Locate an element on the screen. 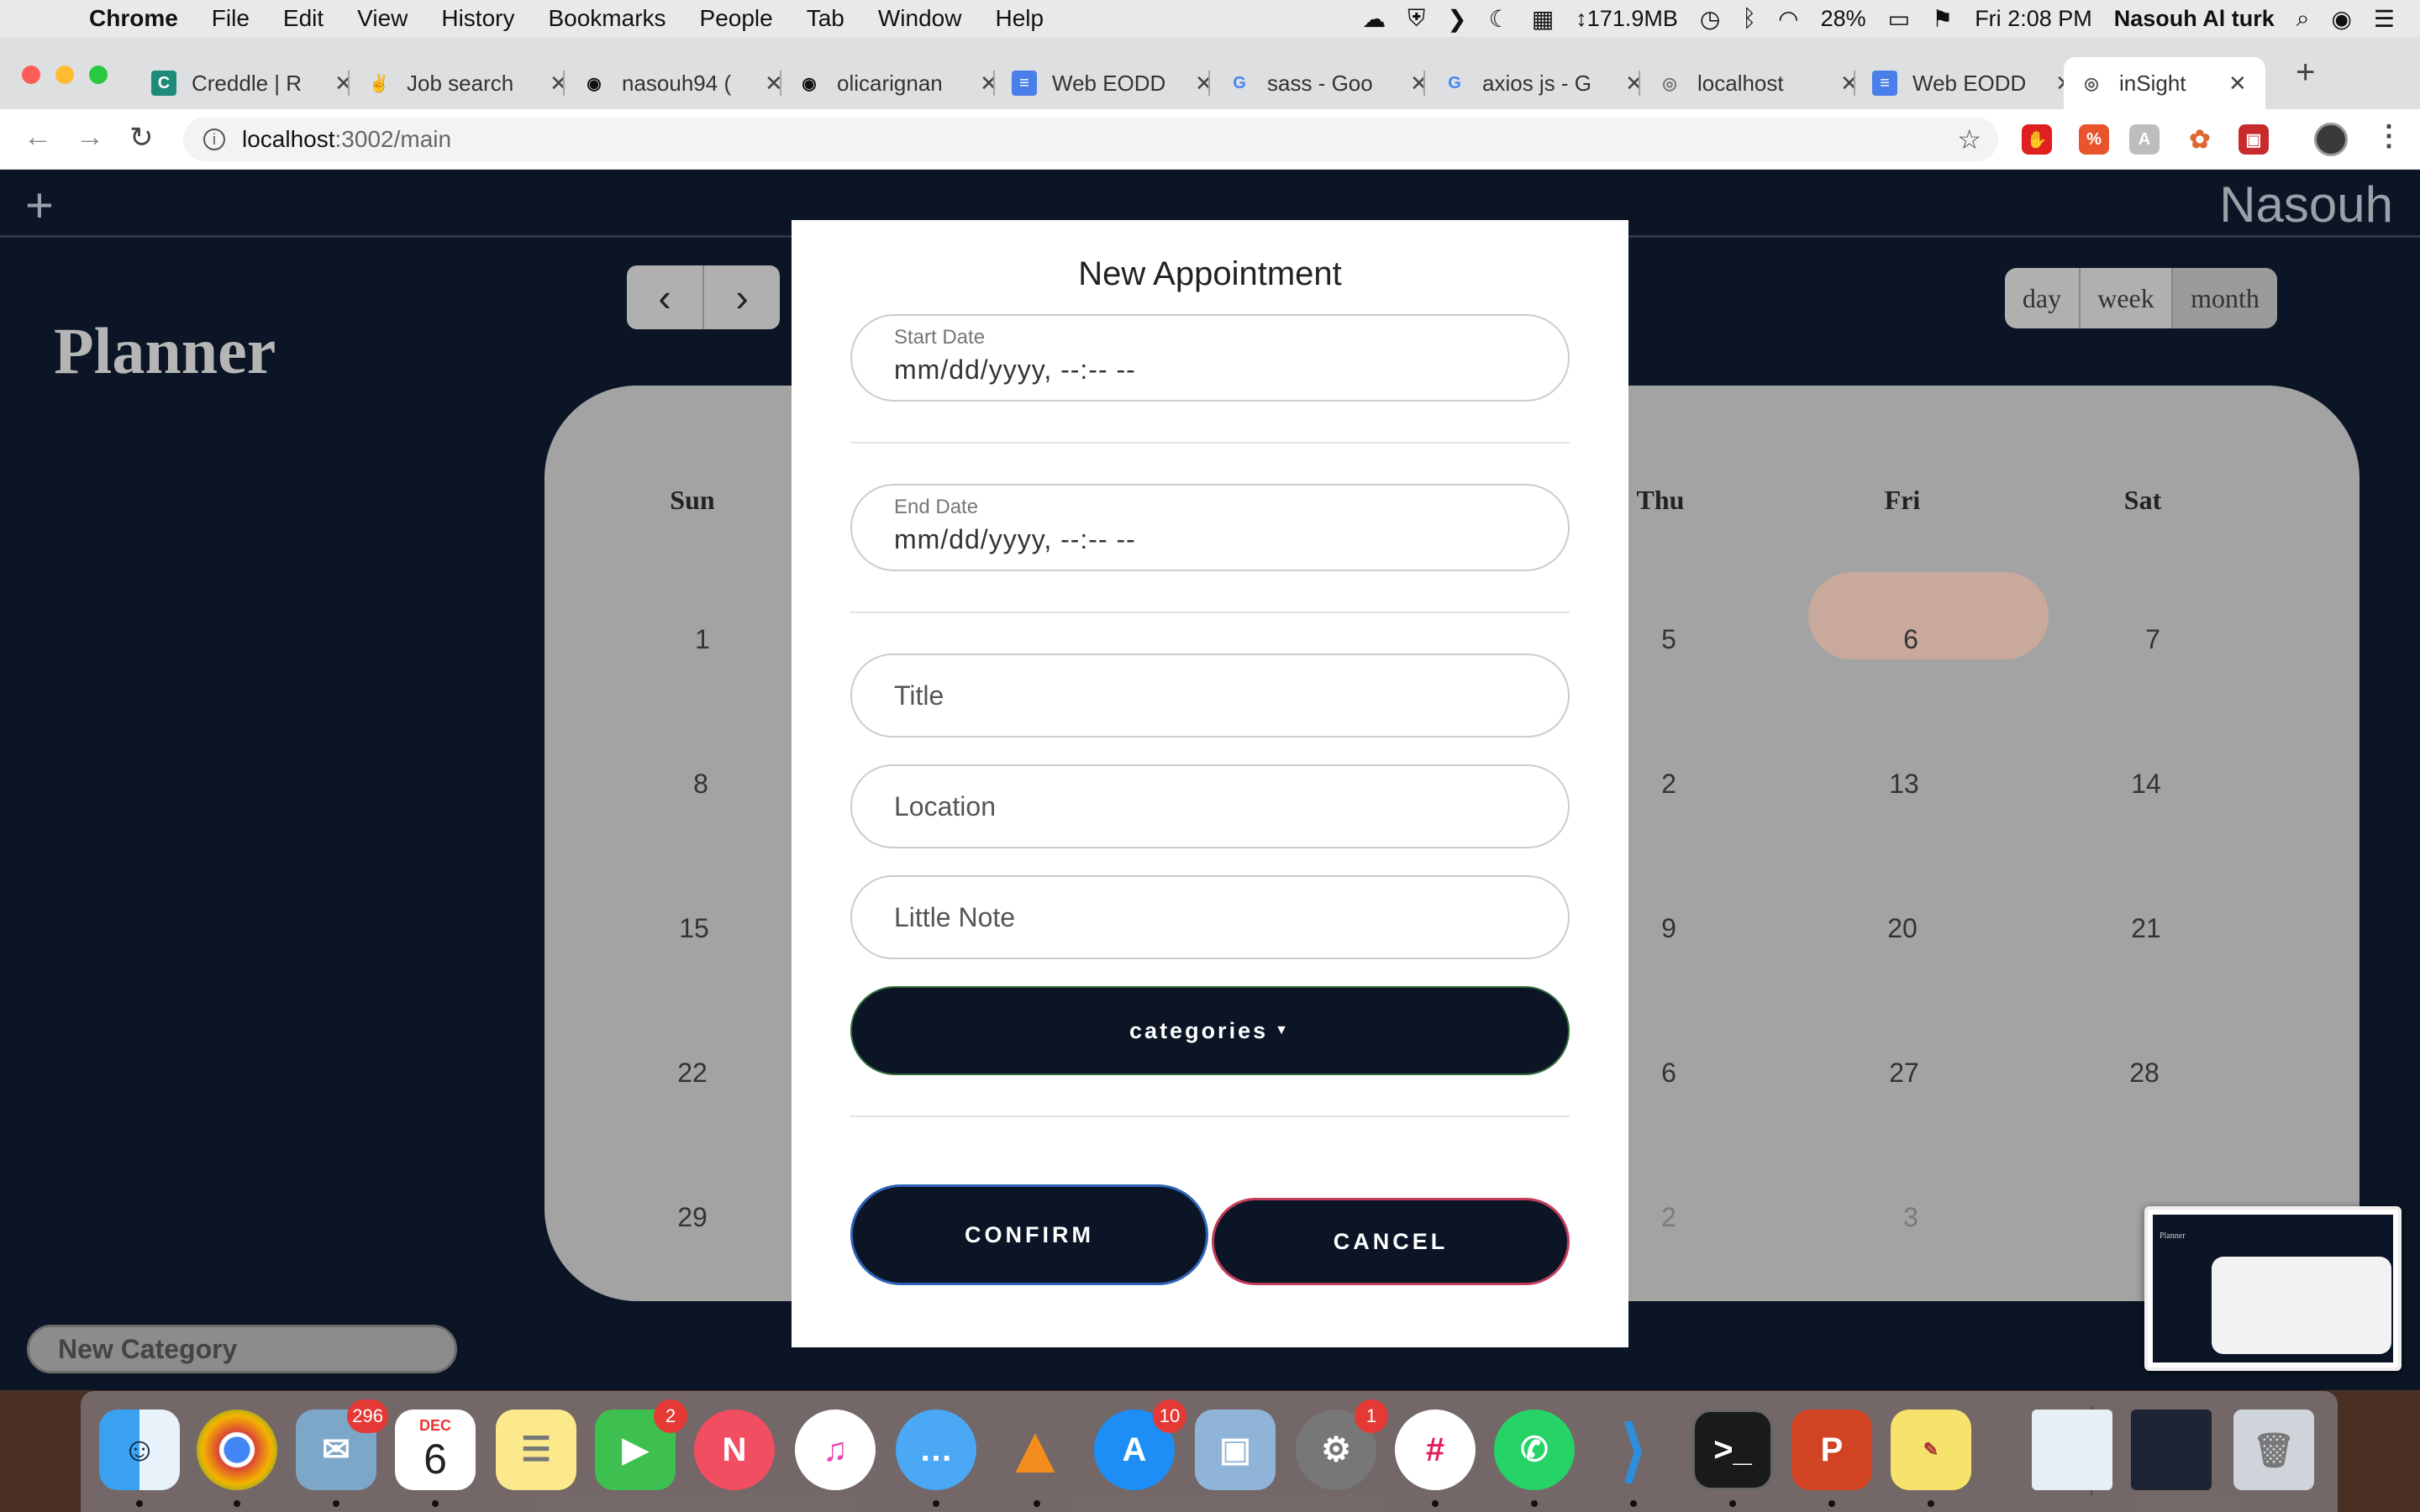  stickies-icon: ✎ is located at coordinates (1931, 1450).